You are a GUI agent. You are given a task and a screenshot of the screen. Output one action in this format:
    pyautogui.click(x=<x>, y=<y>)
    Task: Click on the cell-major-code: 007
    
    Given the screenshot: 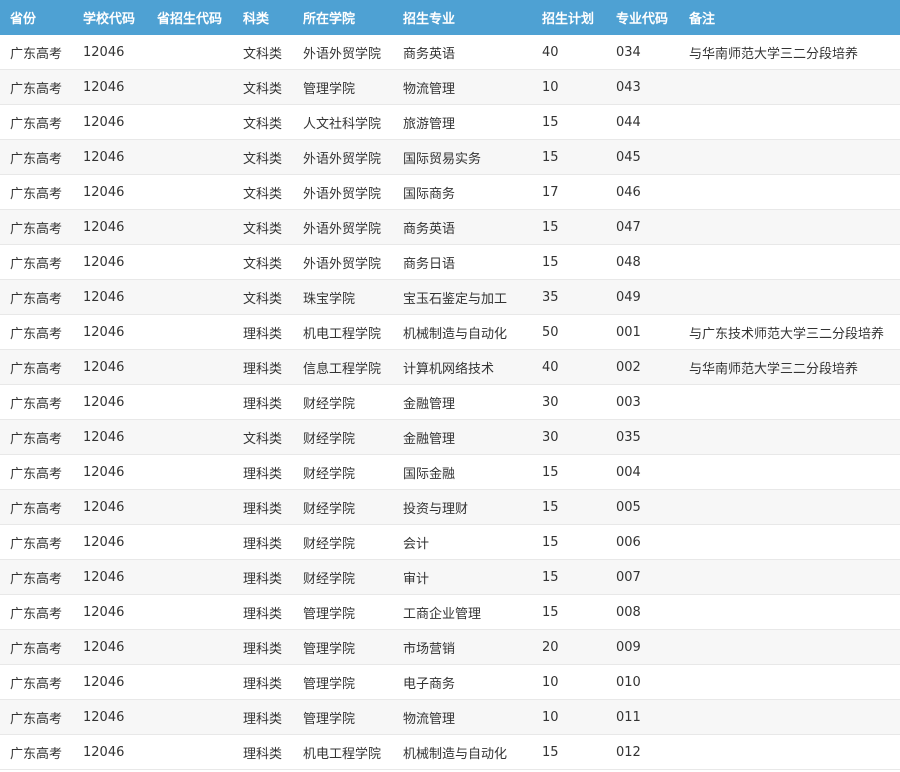 What is the action you would take?
    pyautogui.click(x=642, y=577)
    